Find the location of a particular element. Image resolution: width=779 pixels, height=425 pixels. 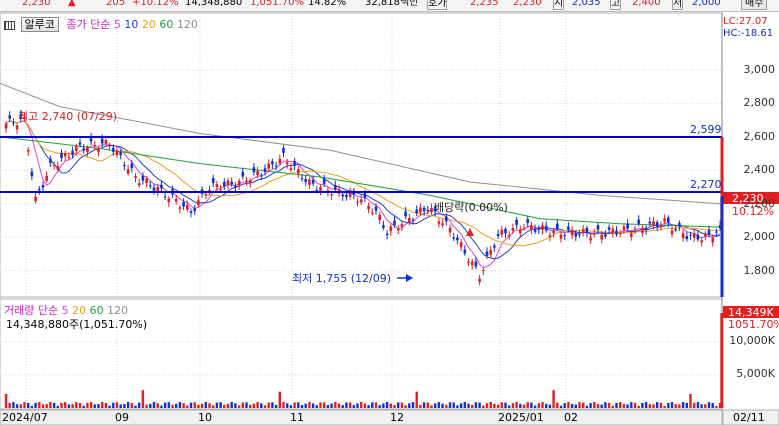

x-axis-label: 02 is located at coordinates (571, 417).